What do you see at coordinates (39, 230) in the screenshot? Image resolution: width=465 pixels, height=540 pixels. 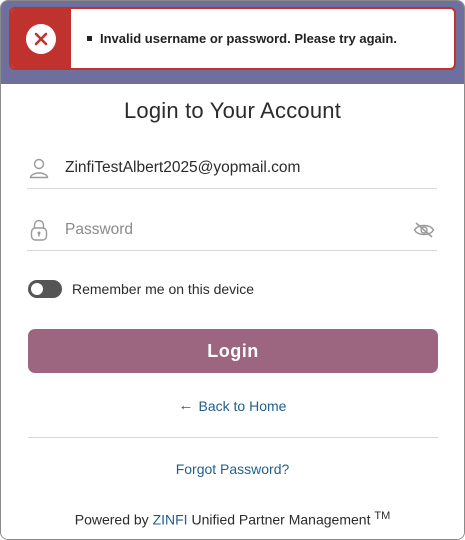 I see `lock-icon` at bounding box center [39, 230].